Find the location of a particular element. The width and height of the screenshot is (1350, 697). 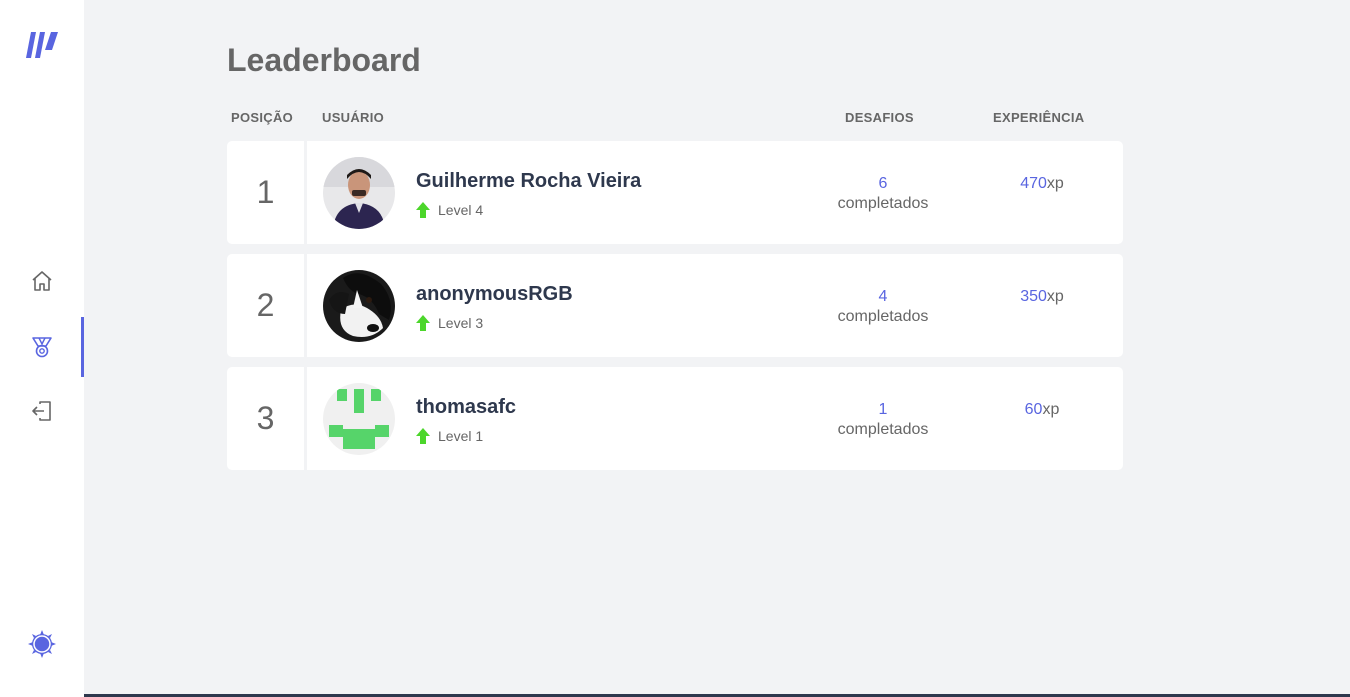

level-label: Level 4 is located at coordinates (461, 210).